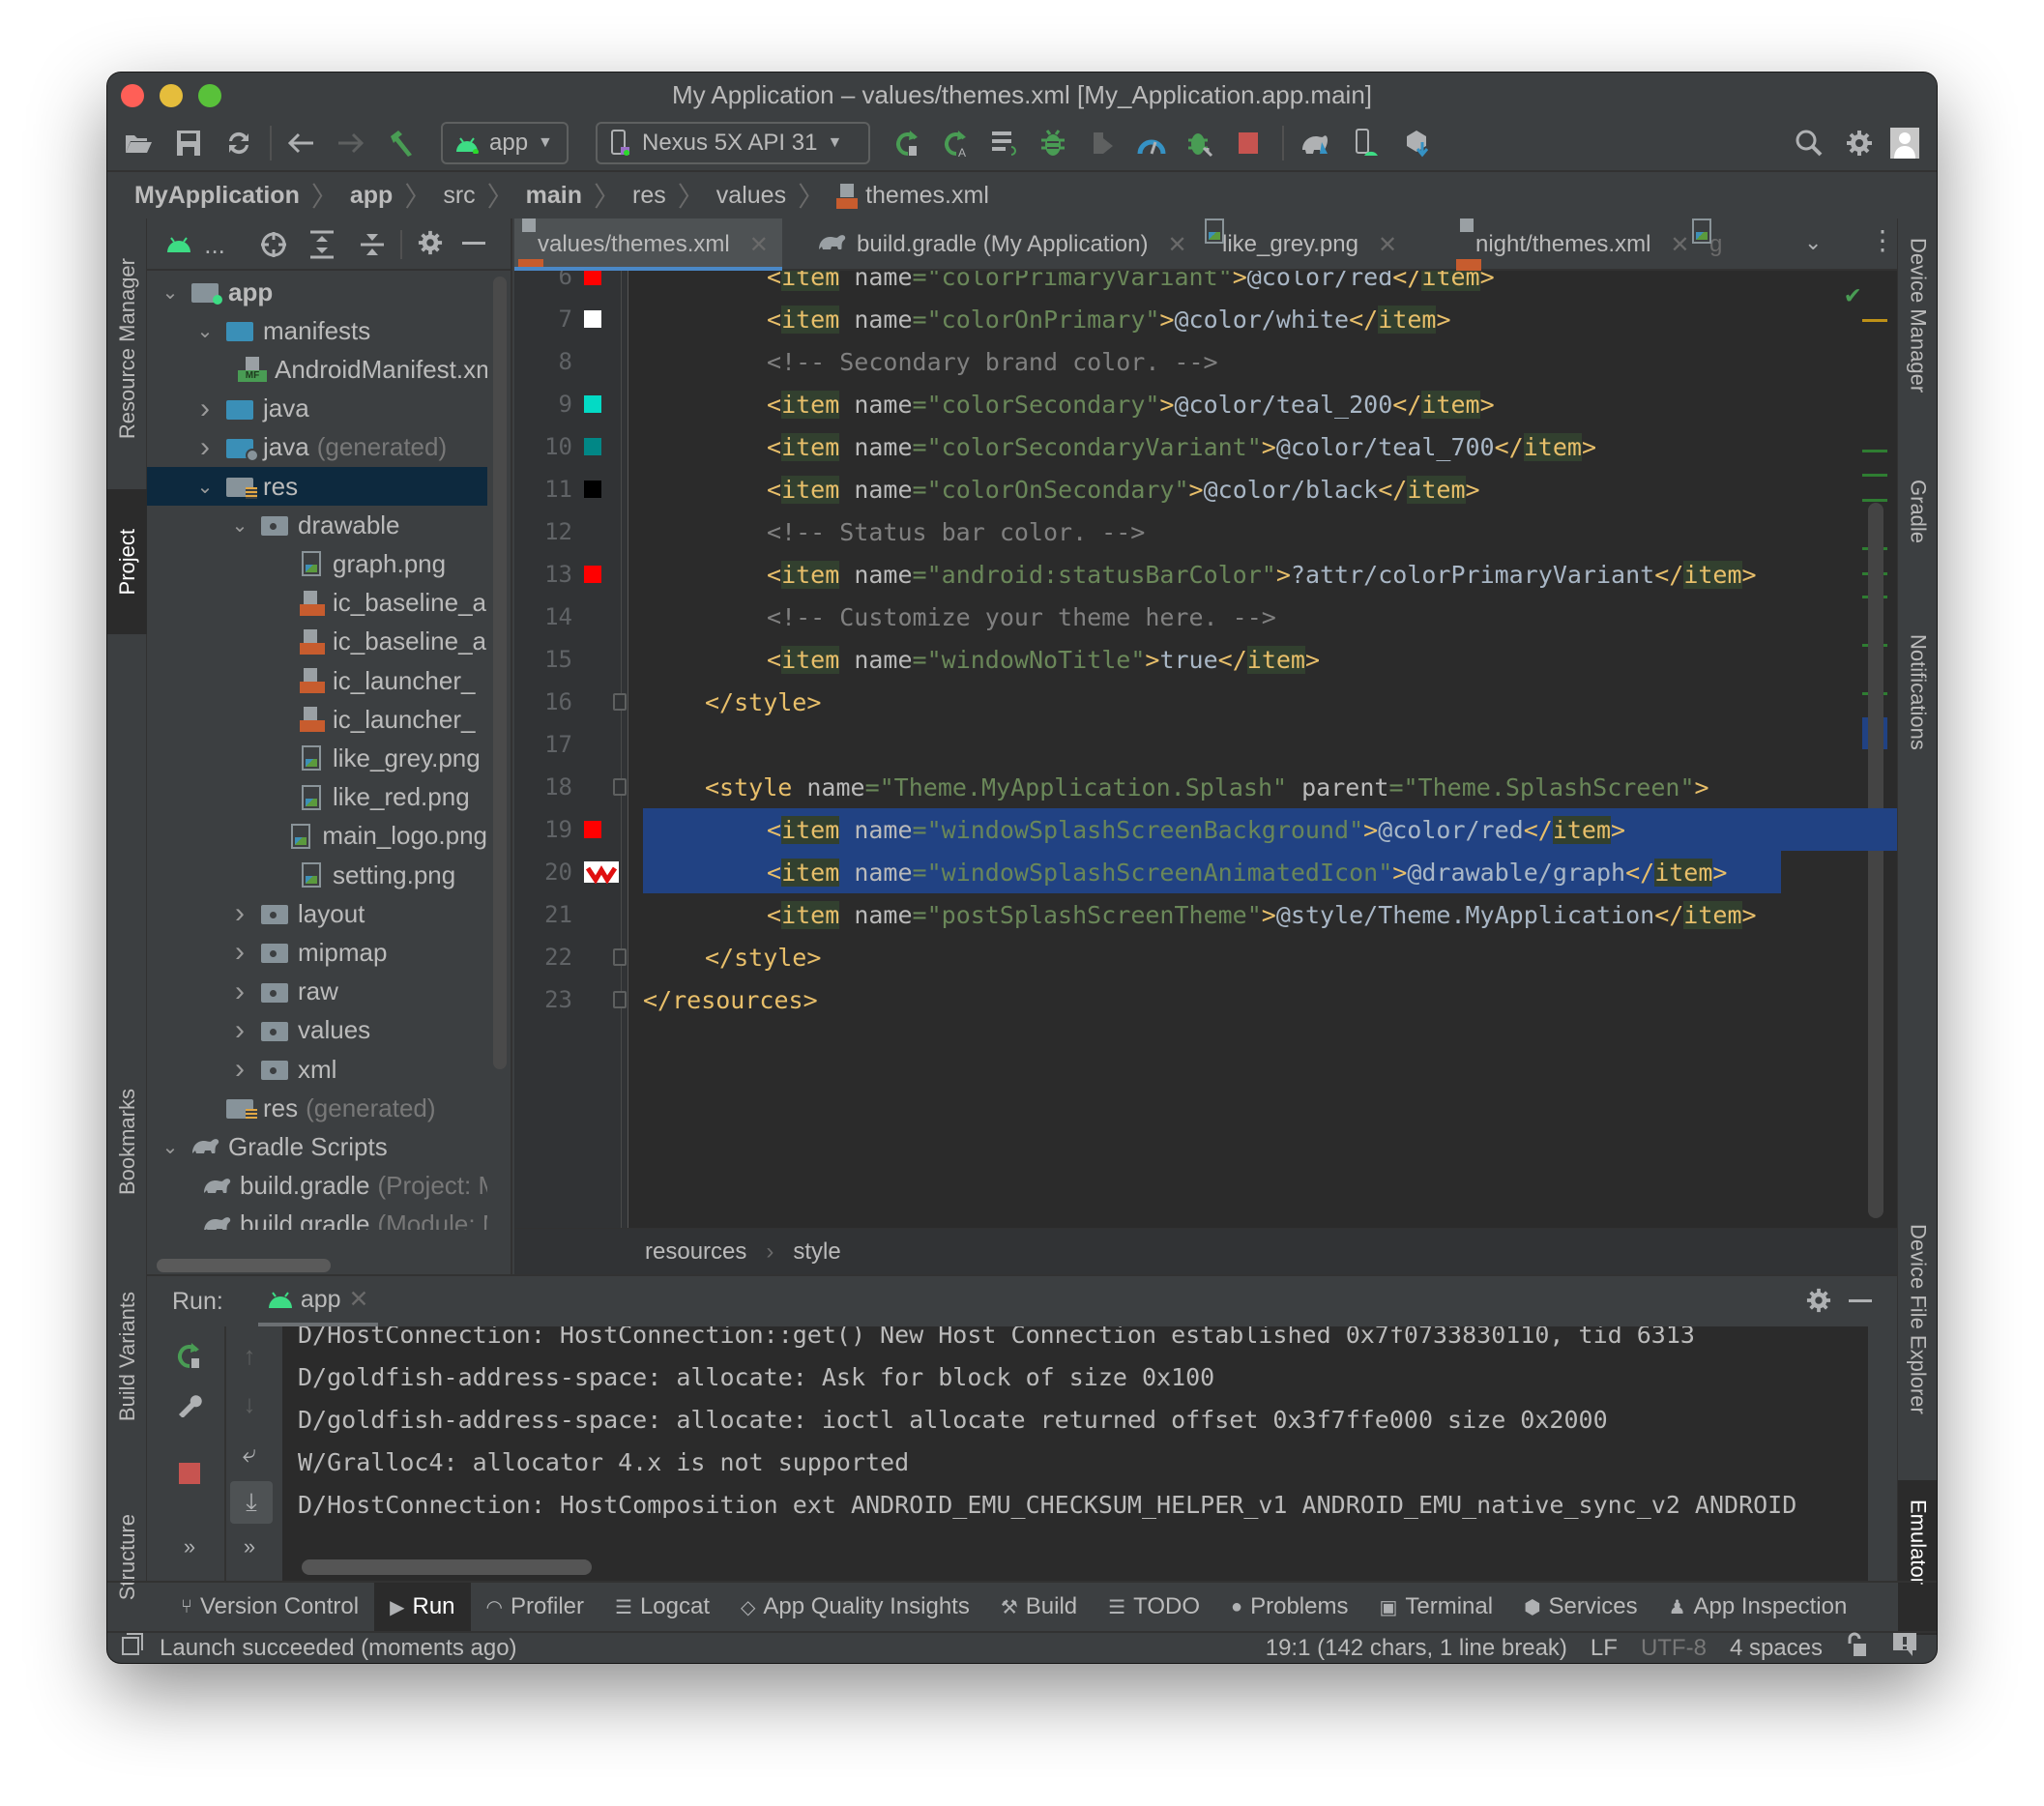 The image size is (2044, 1806). What do you see at coordinates (649, 196) in the screenshot?
I see `breadcrumb-item: res` at bounding box center [649, 196].